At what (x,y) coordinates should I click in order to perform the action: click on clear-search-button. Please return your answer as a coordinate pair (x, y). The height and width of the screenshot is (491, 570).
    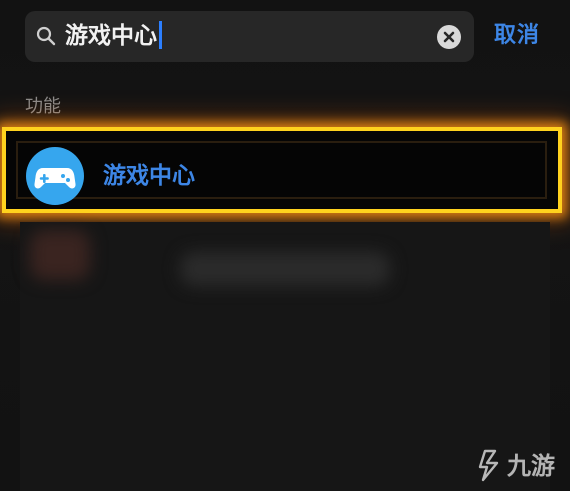
    Looking at the image, I should click on (449, 37).